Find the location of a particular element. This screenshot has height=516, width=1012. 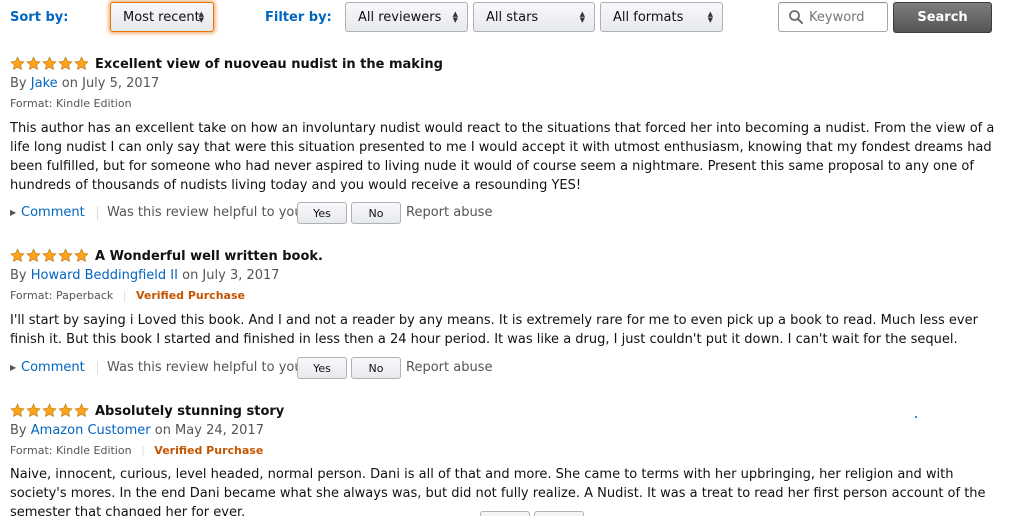

author-link: Howard Beddingfield II is located at coordinates (104, 275).